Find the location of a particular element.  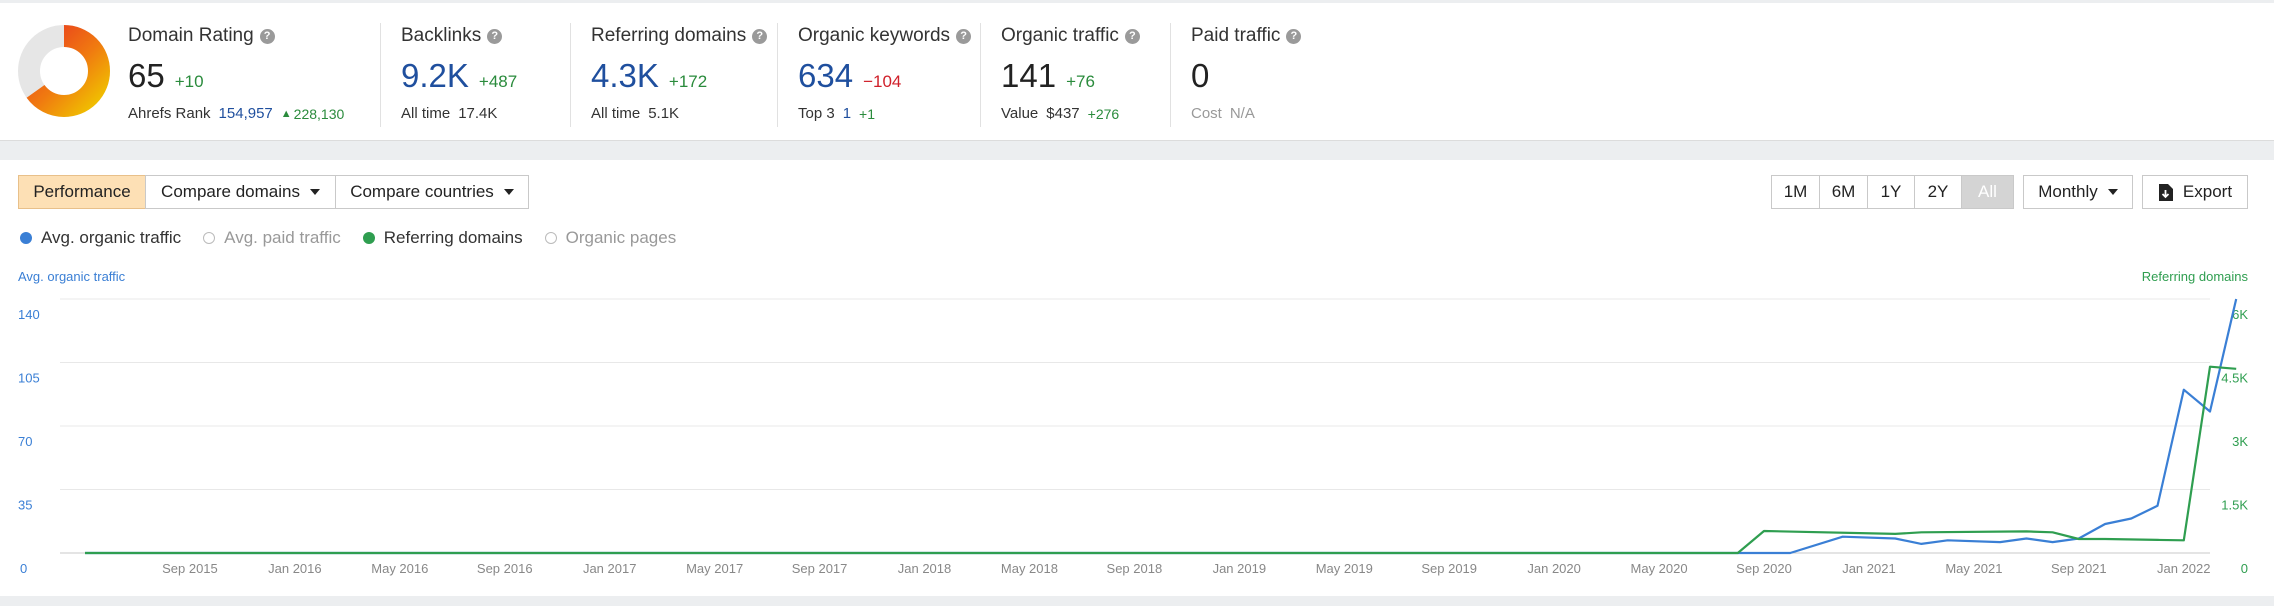

organic-keywords-value: 634 is located at coordinates (825, 76).